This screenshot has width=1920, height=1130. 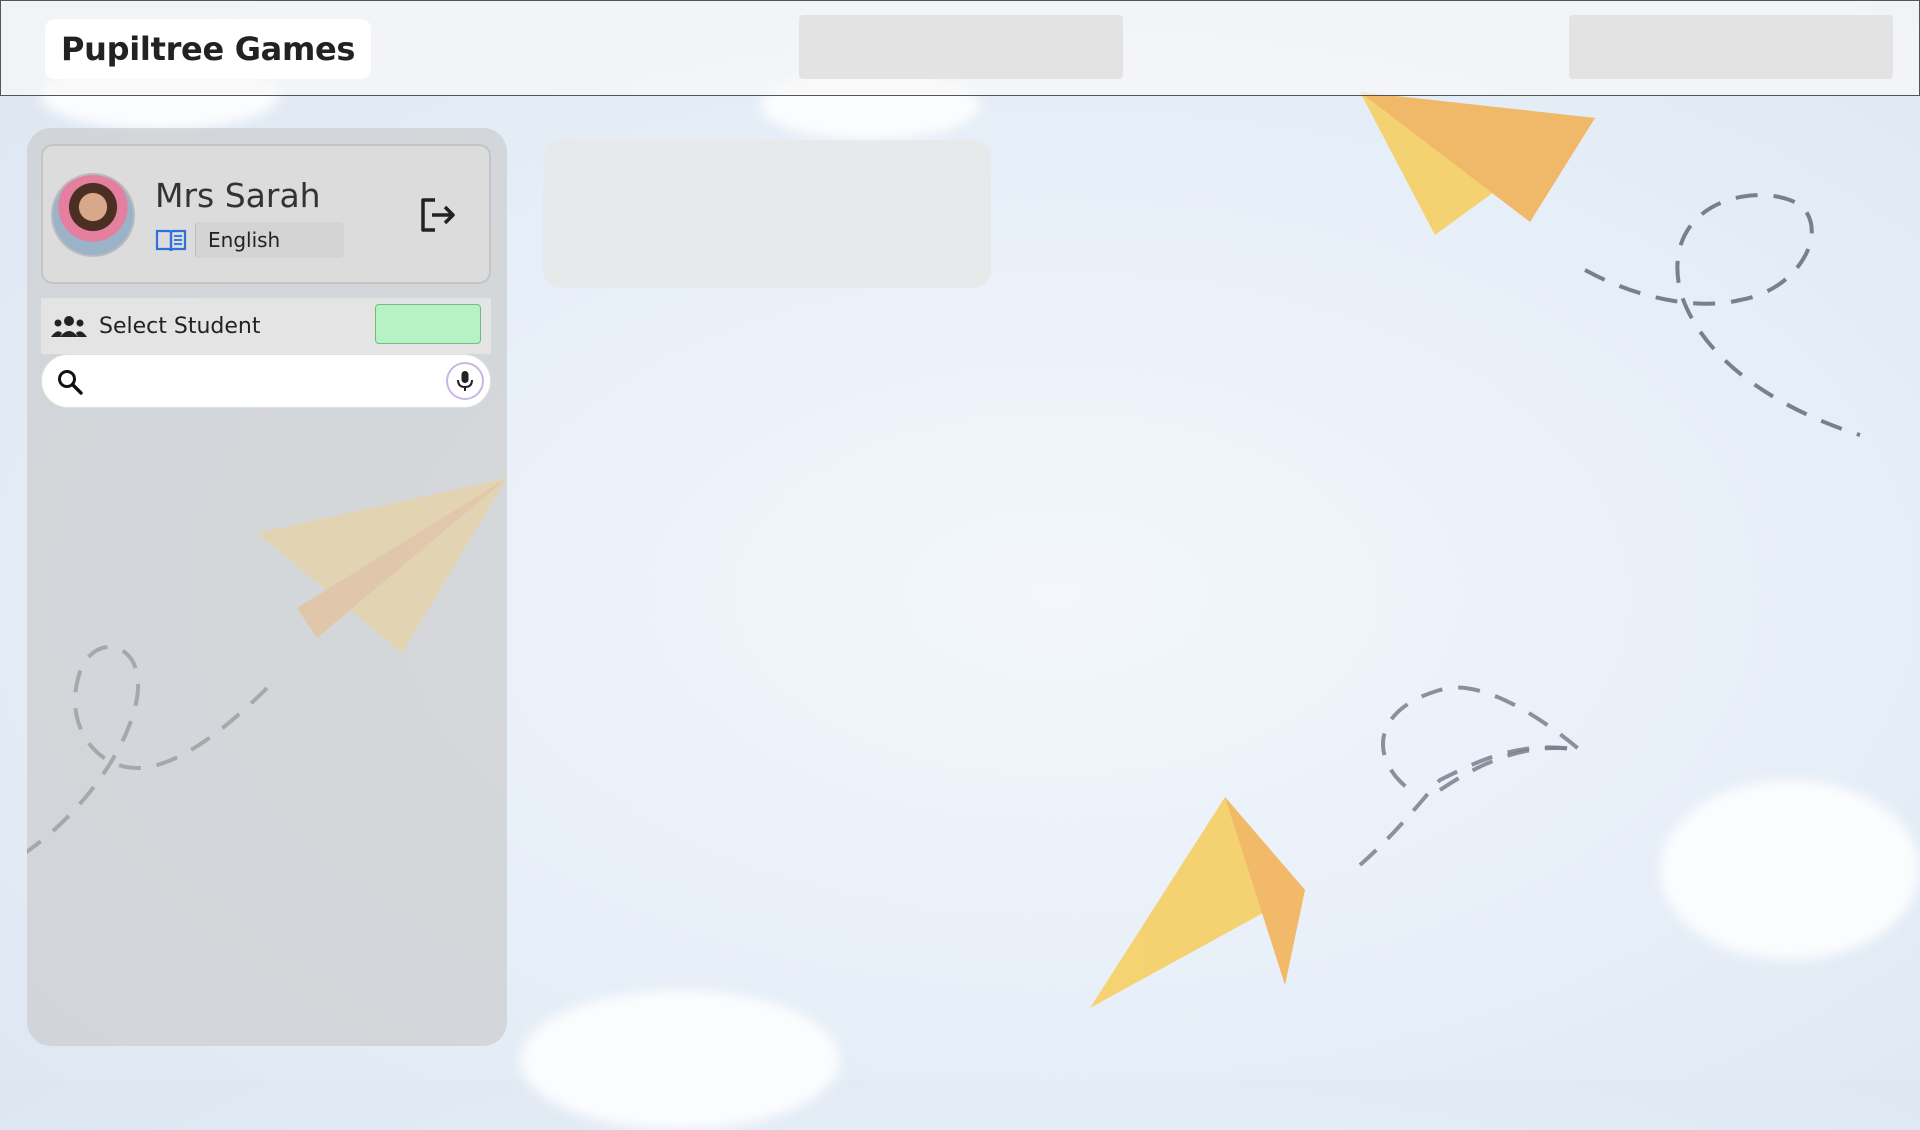 I want to click on content-placeholder-card, so click(x=767, y=214).